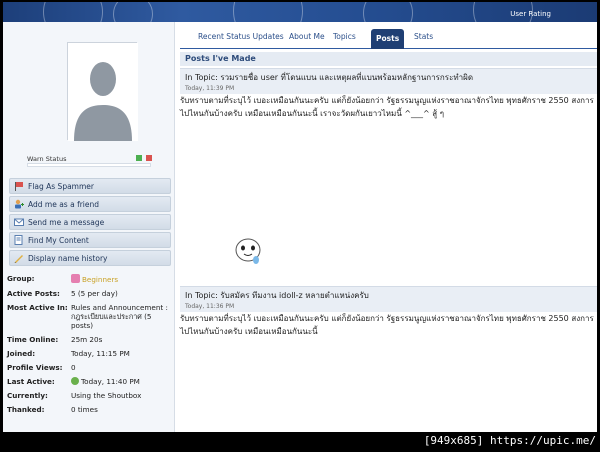  What do you see at coordinates (19, 240) in the screenshot?
I see `search-content-icon` at bounding box center [19, 240].